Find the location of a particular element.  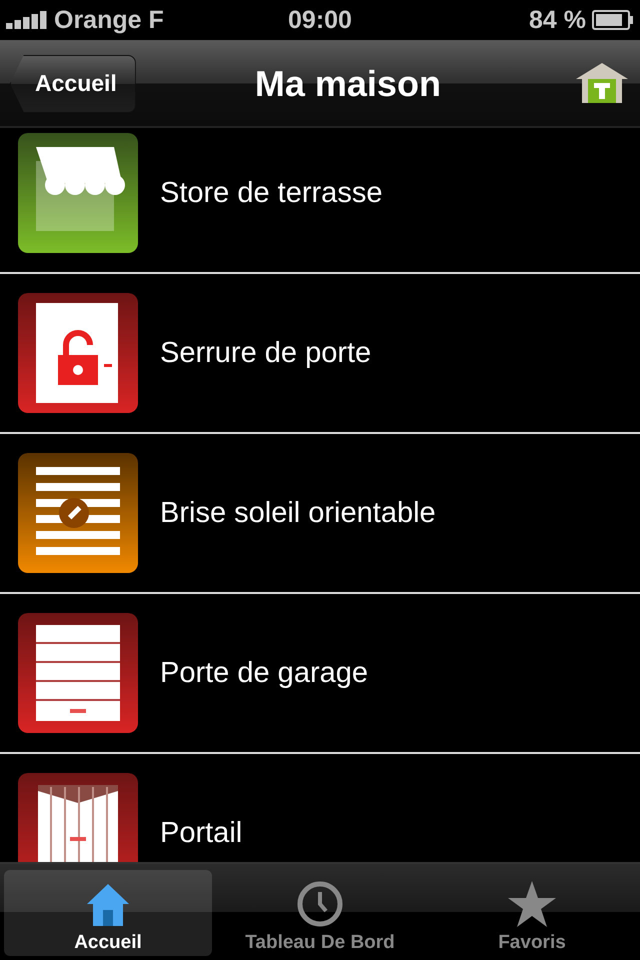

home-icon is located at coordinates (108, 905).